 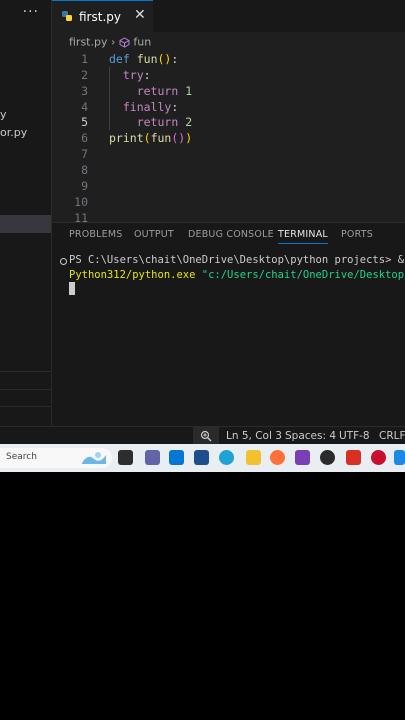 I want to click on code-line: print(fun()), so click(x=151, y=138).